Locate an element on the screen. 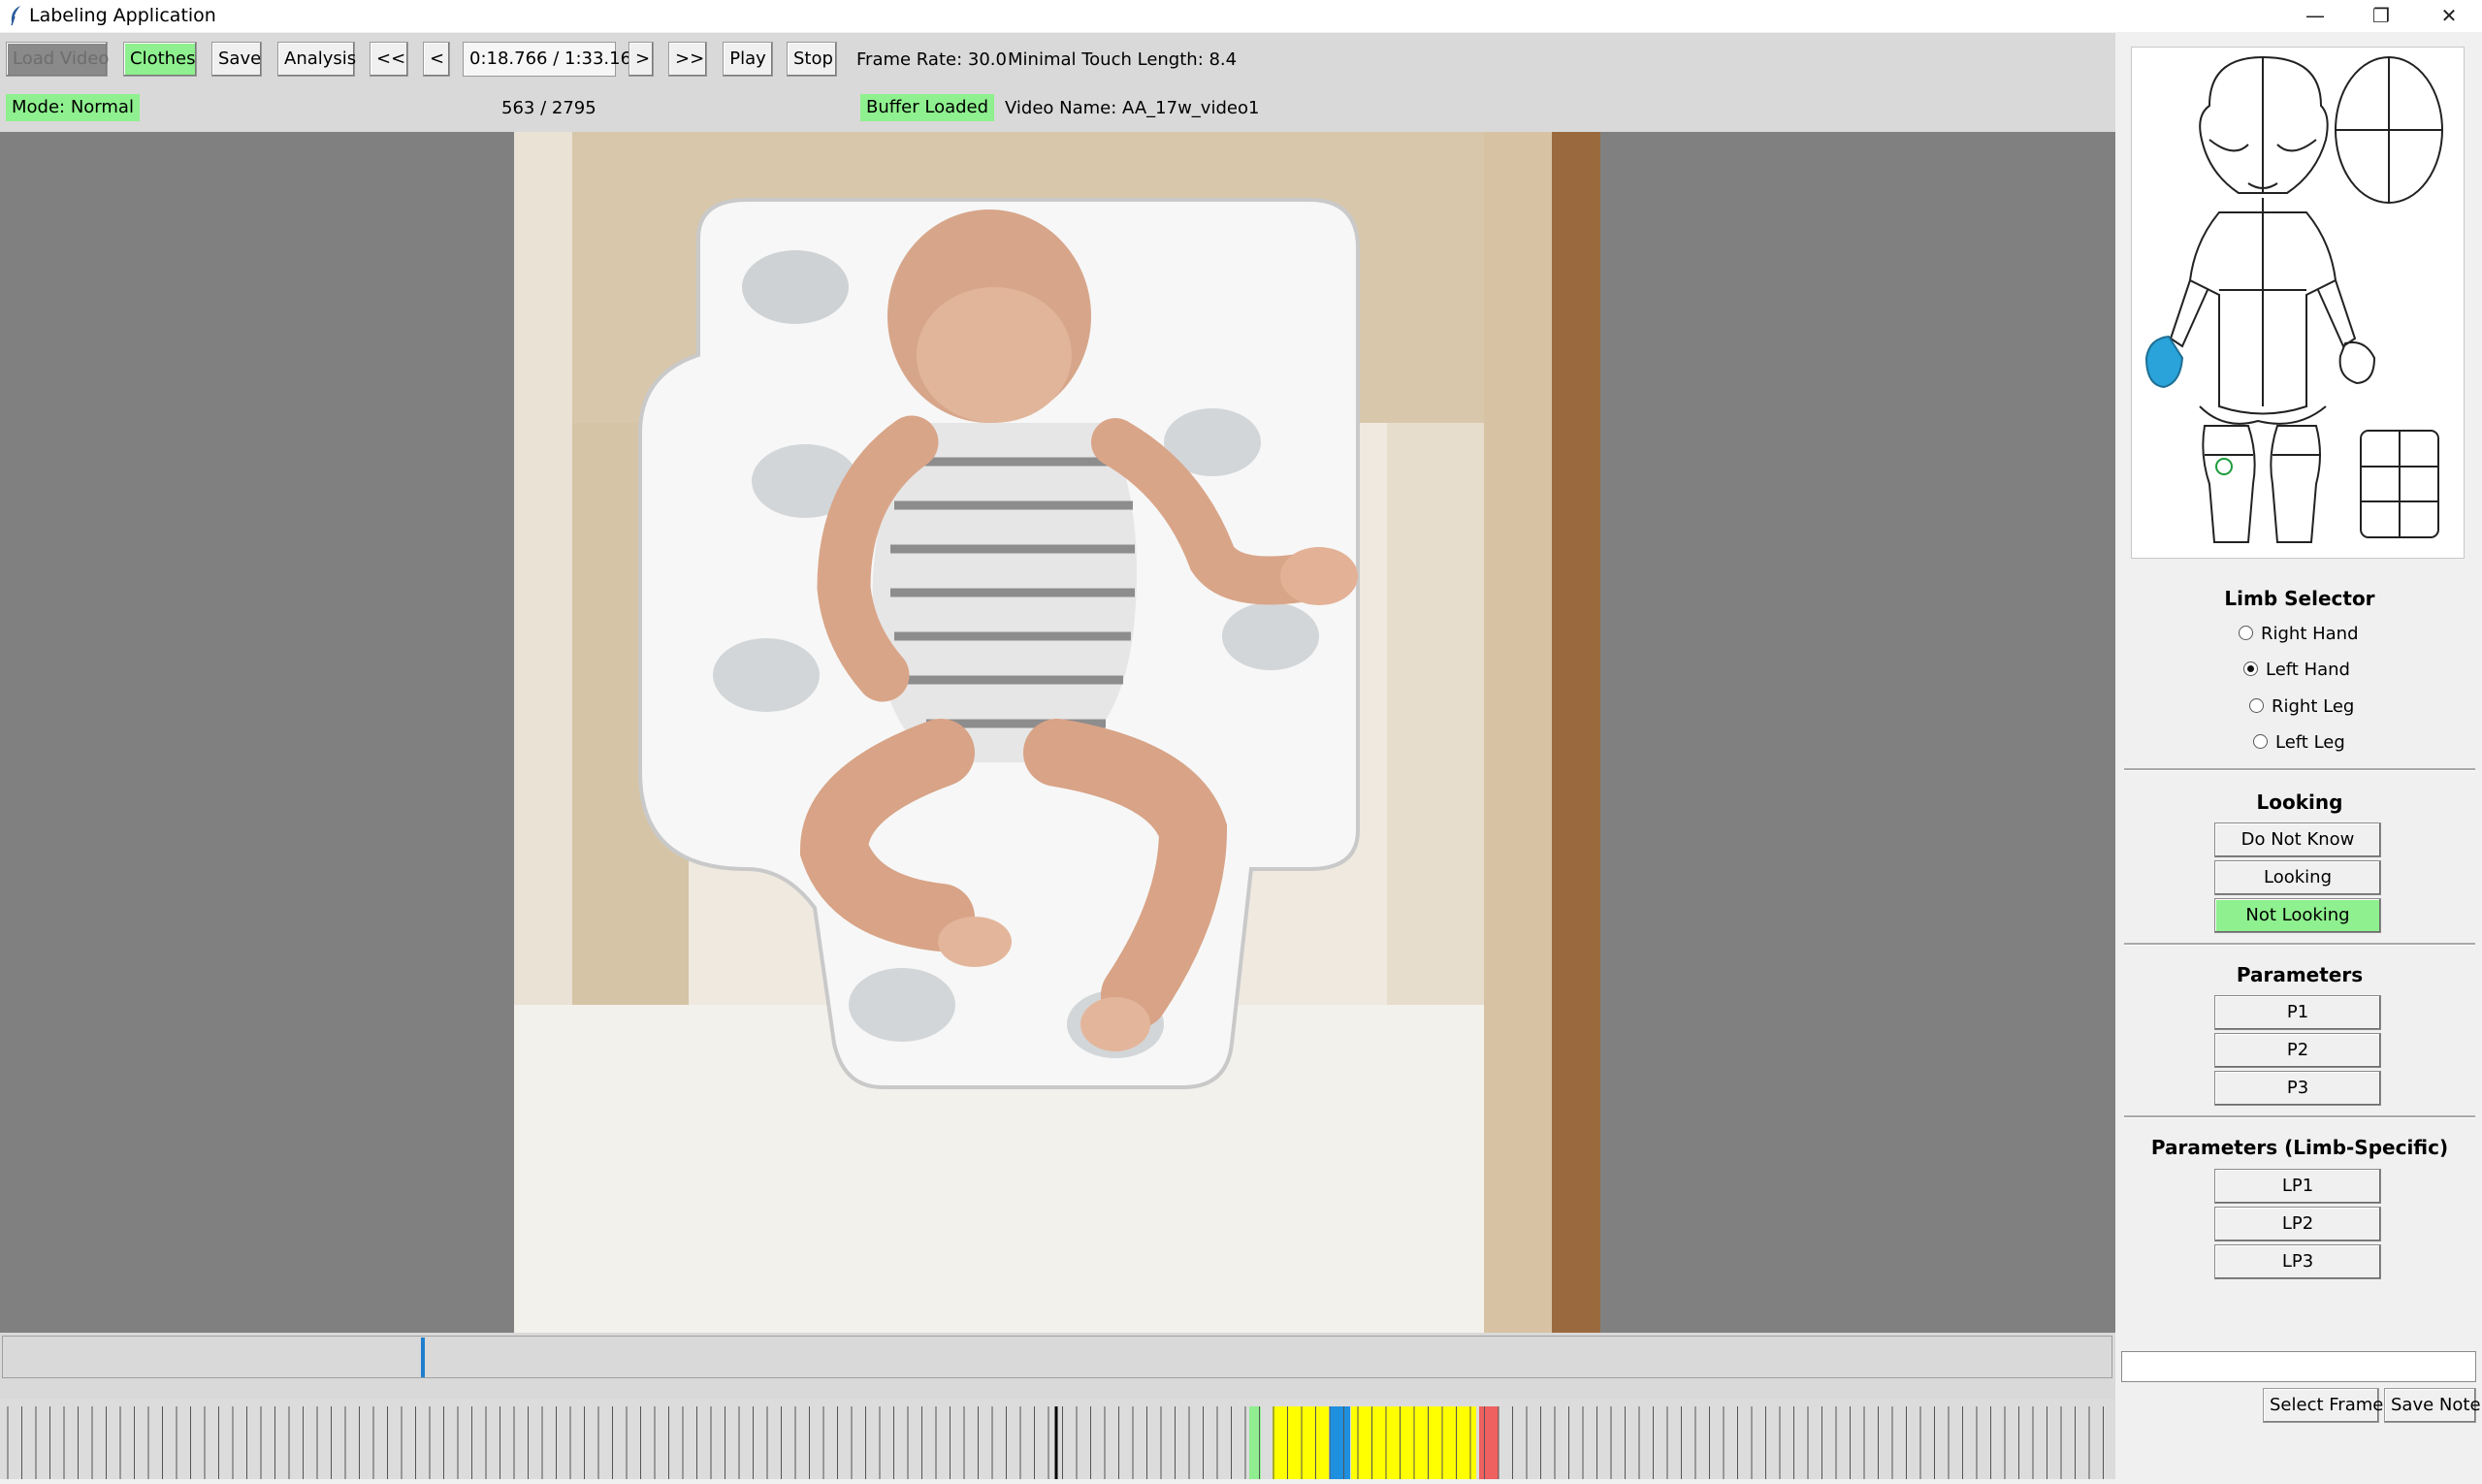  annotation-timeline is located at coordinates (1057, 1439).